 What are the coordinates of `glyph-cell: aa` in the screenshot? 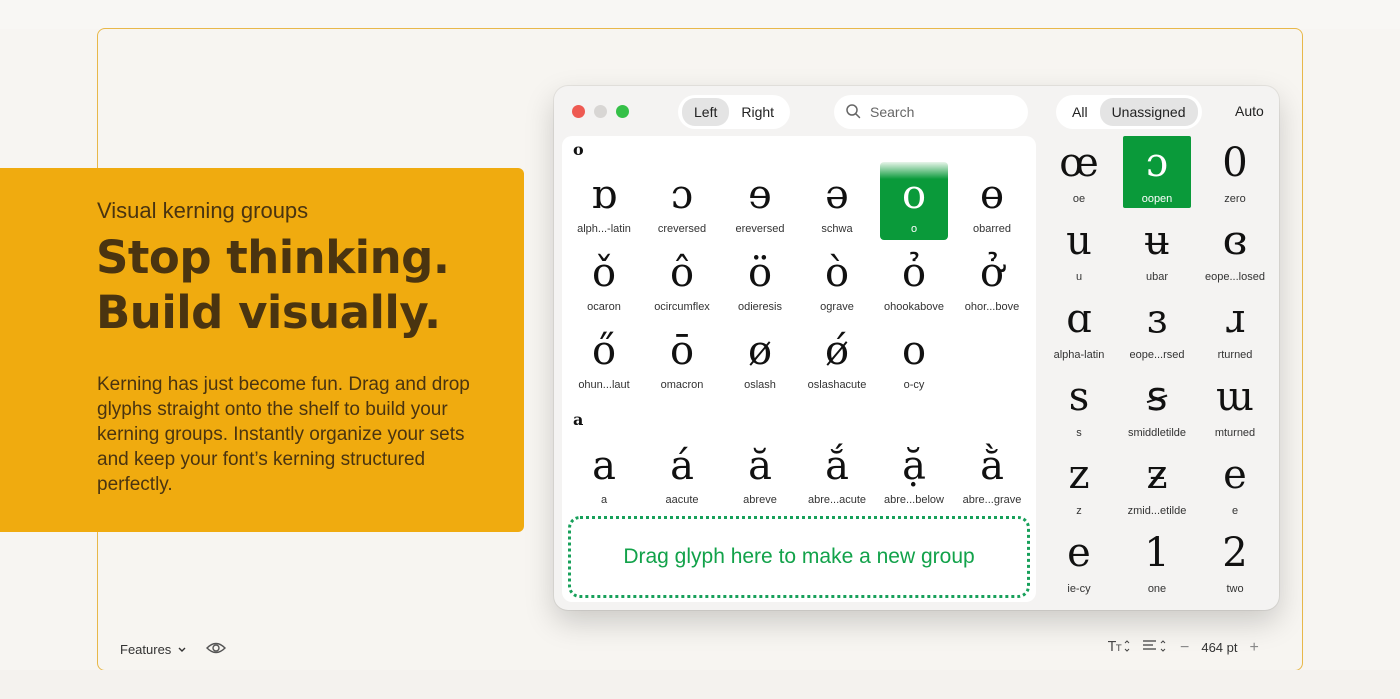 It's located at (604, 472).